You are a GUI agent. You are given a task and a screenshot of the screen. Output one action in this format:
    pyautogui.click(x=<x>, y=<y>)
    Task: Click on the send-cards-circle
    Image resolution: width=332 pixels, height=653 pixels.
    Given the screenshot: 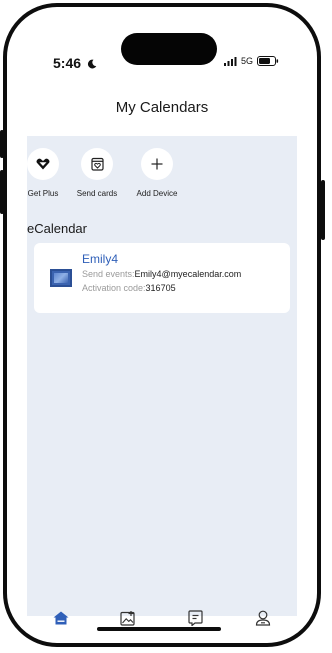 What is the action you would take?
    pyautogui.click(x=97, y=164)
    